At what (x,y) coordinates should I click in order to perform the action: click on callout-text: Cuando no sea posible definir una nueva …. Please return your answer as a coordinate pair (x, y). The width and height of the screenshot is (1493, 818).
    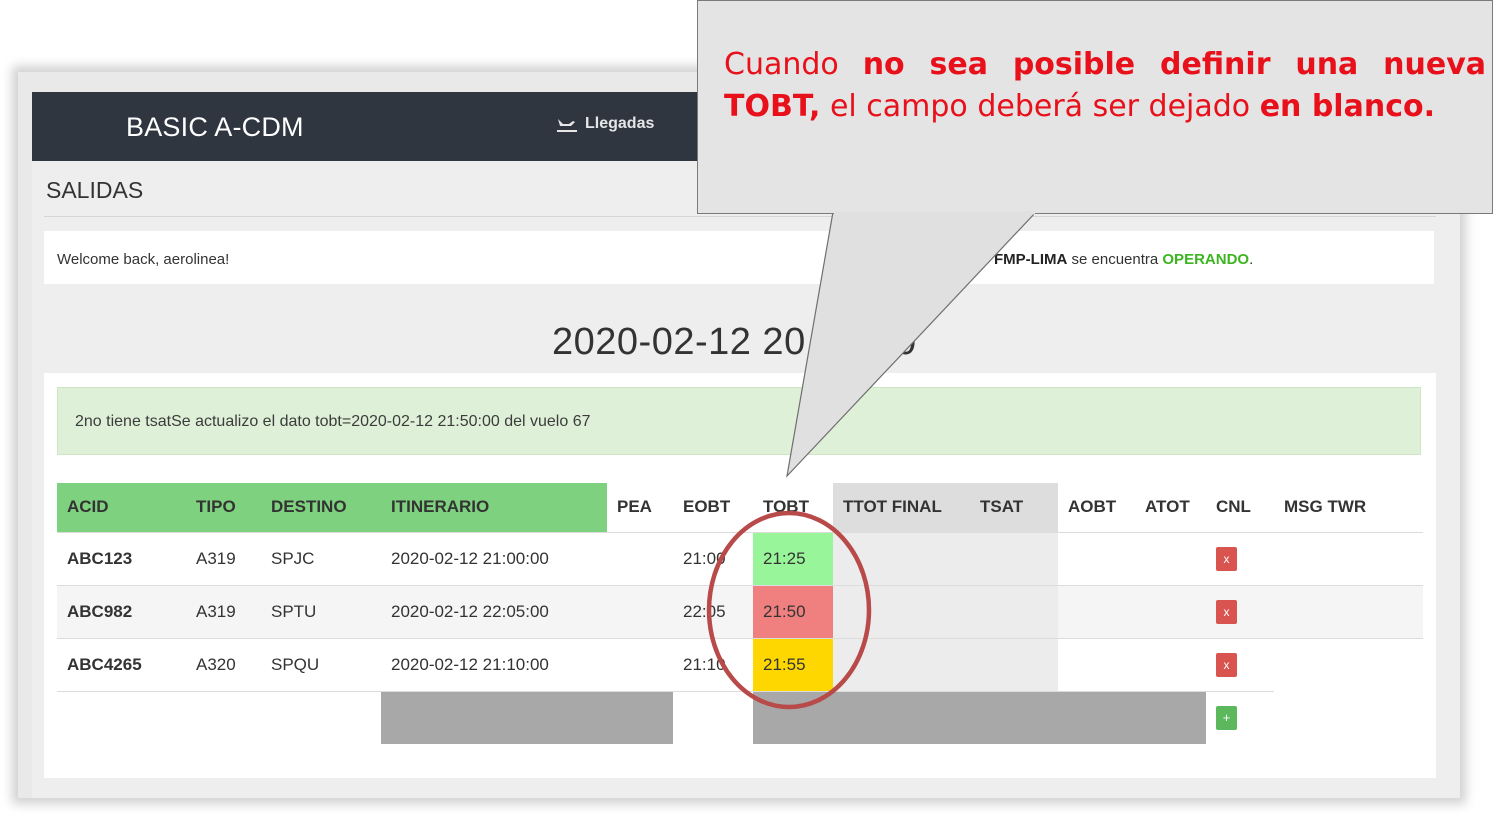
    Looking at the image, I should click on (1105, 86).